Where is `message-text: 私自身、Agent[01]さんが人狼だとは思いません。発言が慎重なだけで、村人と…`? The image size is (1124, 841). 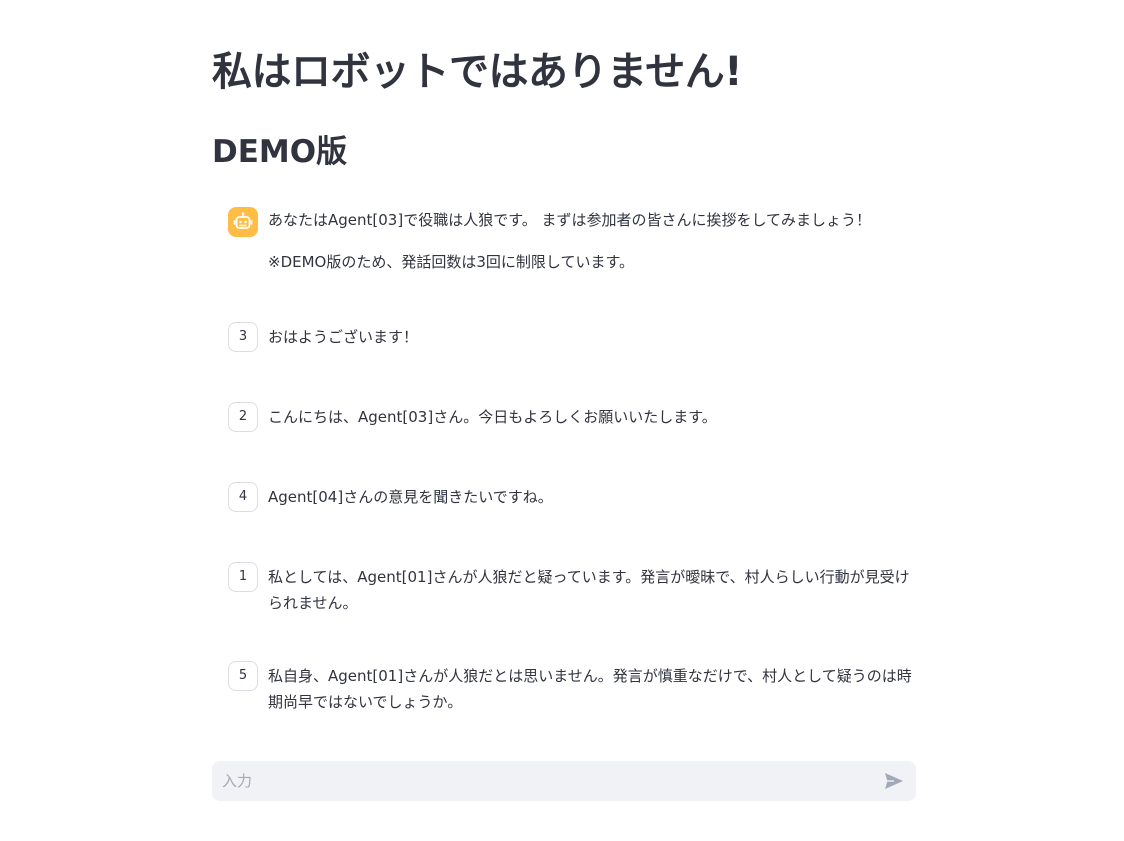
message-text: 私自身、Agent[01]さんが人狼だとは思いません。発言が慎重なだけで、村人と… is located at coordinates (590, 689).